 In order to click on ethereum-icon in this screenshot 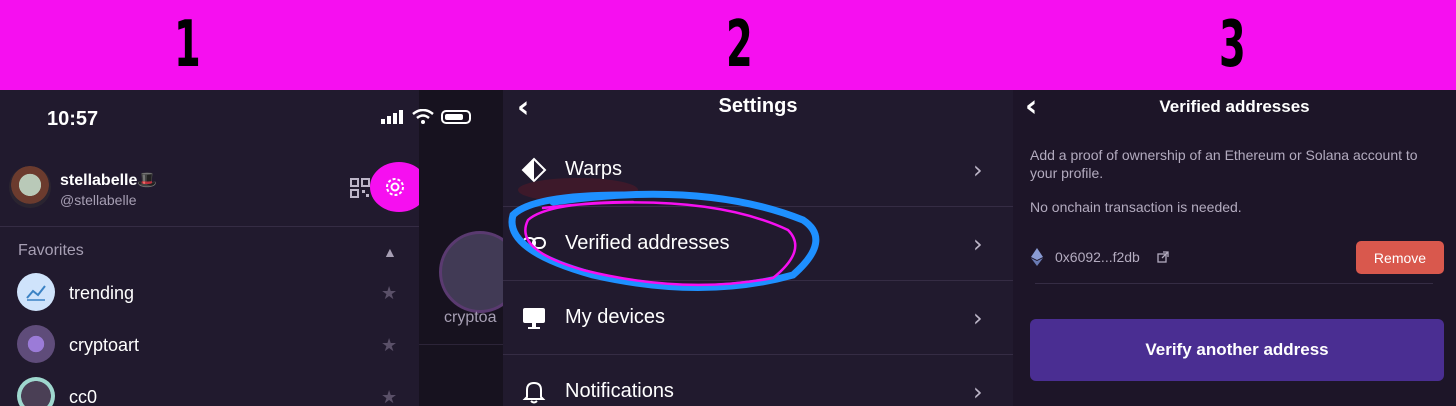, I will do `click(1037, 259)`.